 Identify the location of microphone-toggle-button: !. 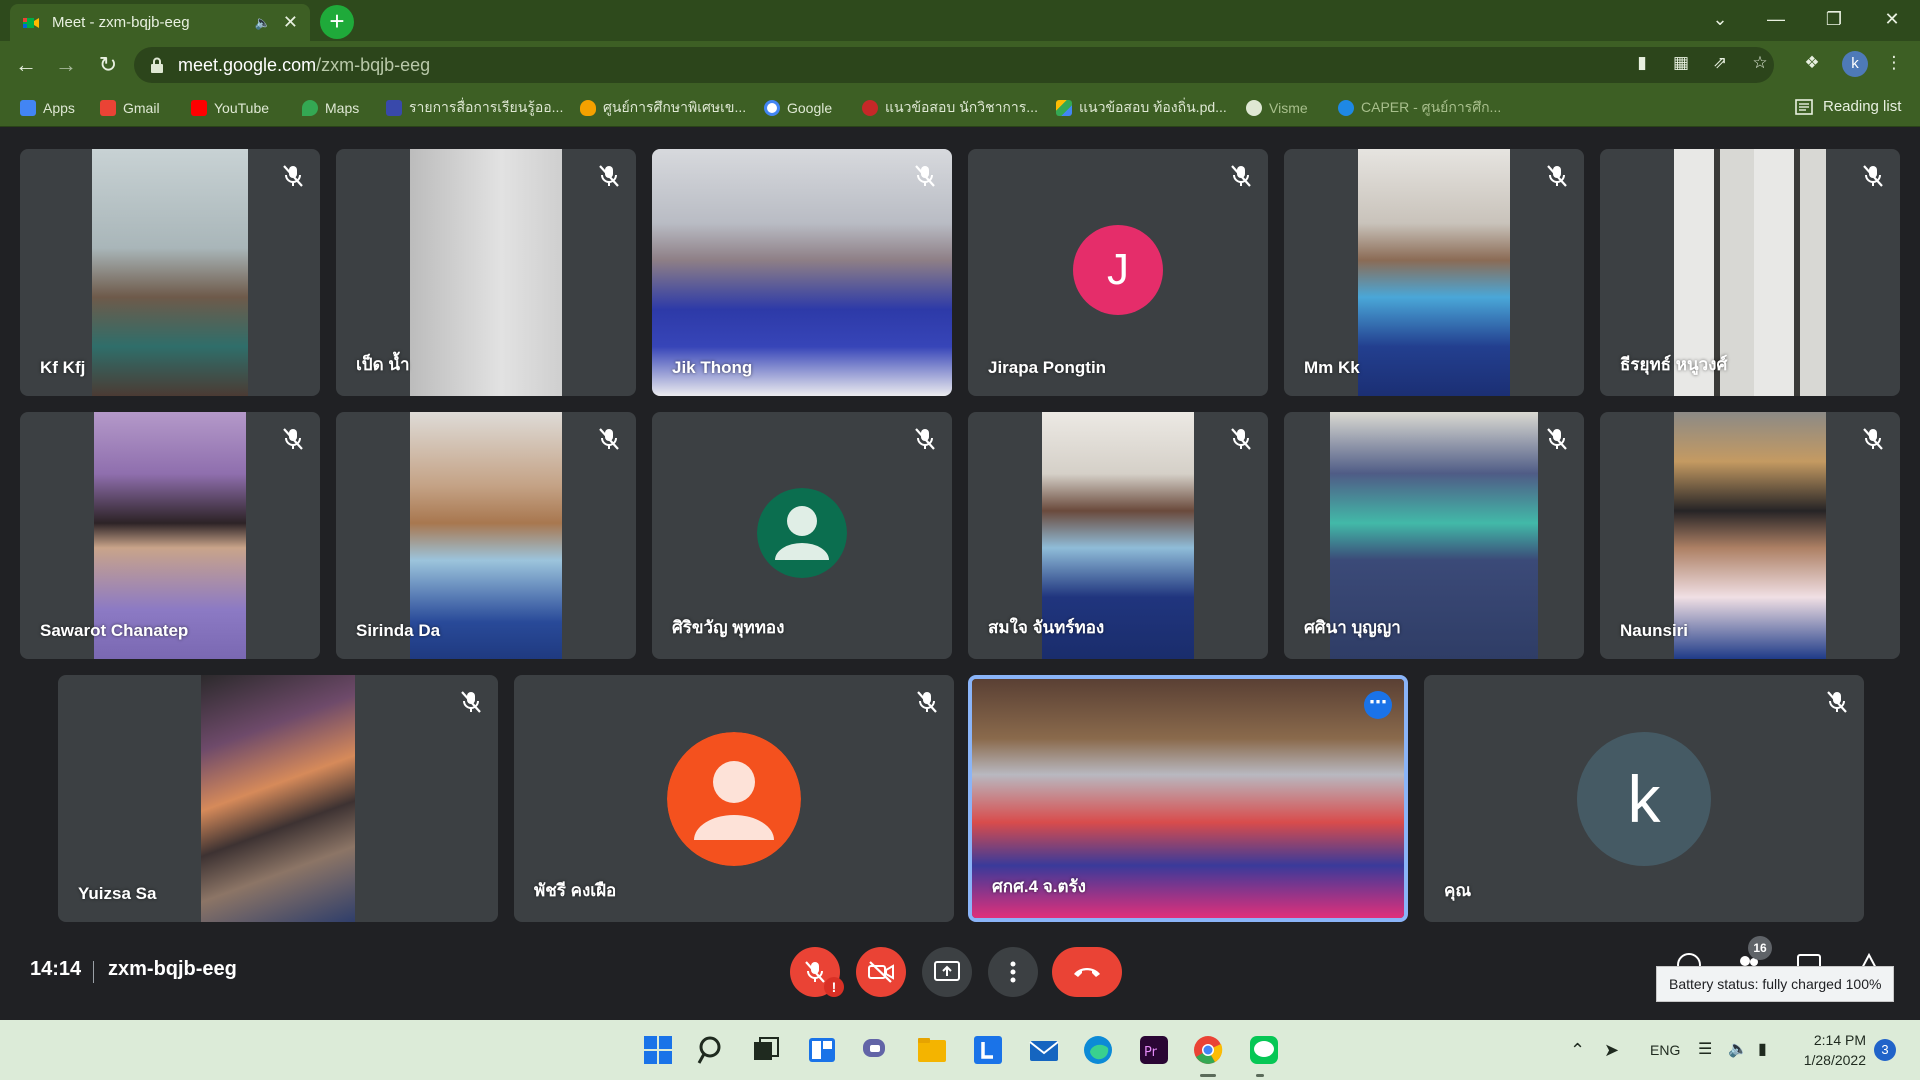
(817, 972).